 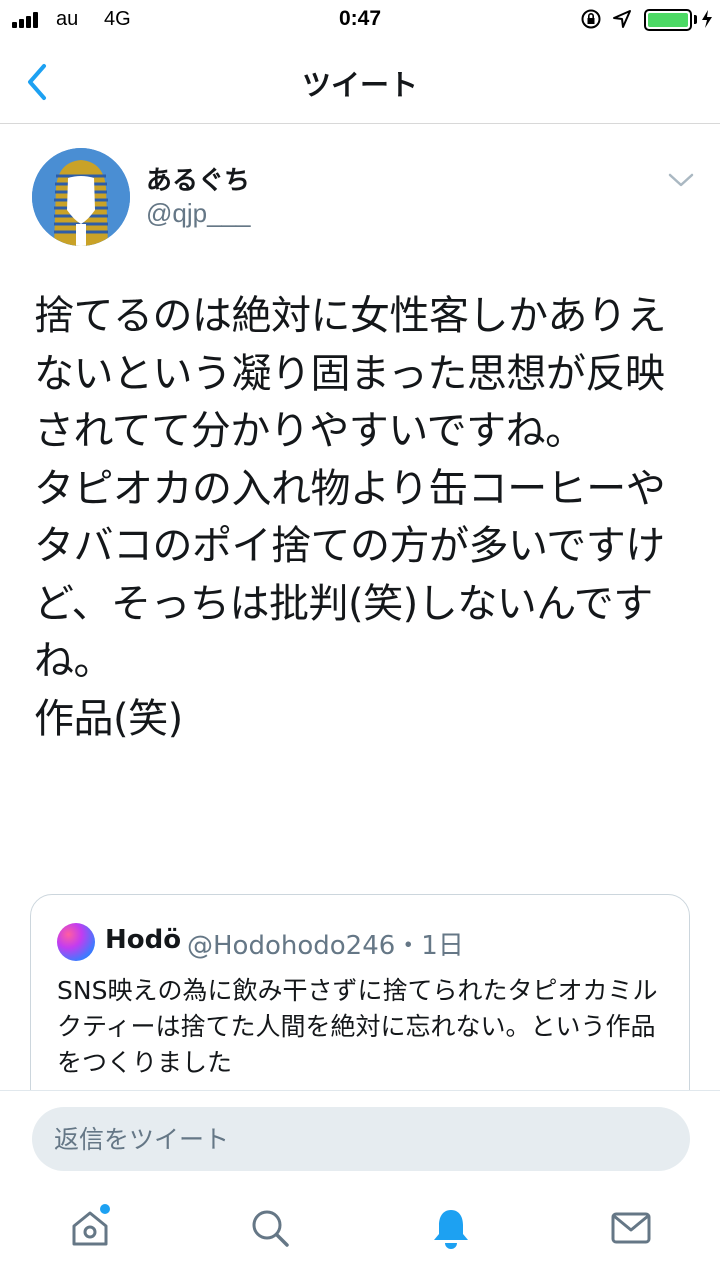 I want to click on reply-input, so click(x=361, y=1139).